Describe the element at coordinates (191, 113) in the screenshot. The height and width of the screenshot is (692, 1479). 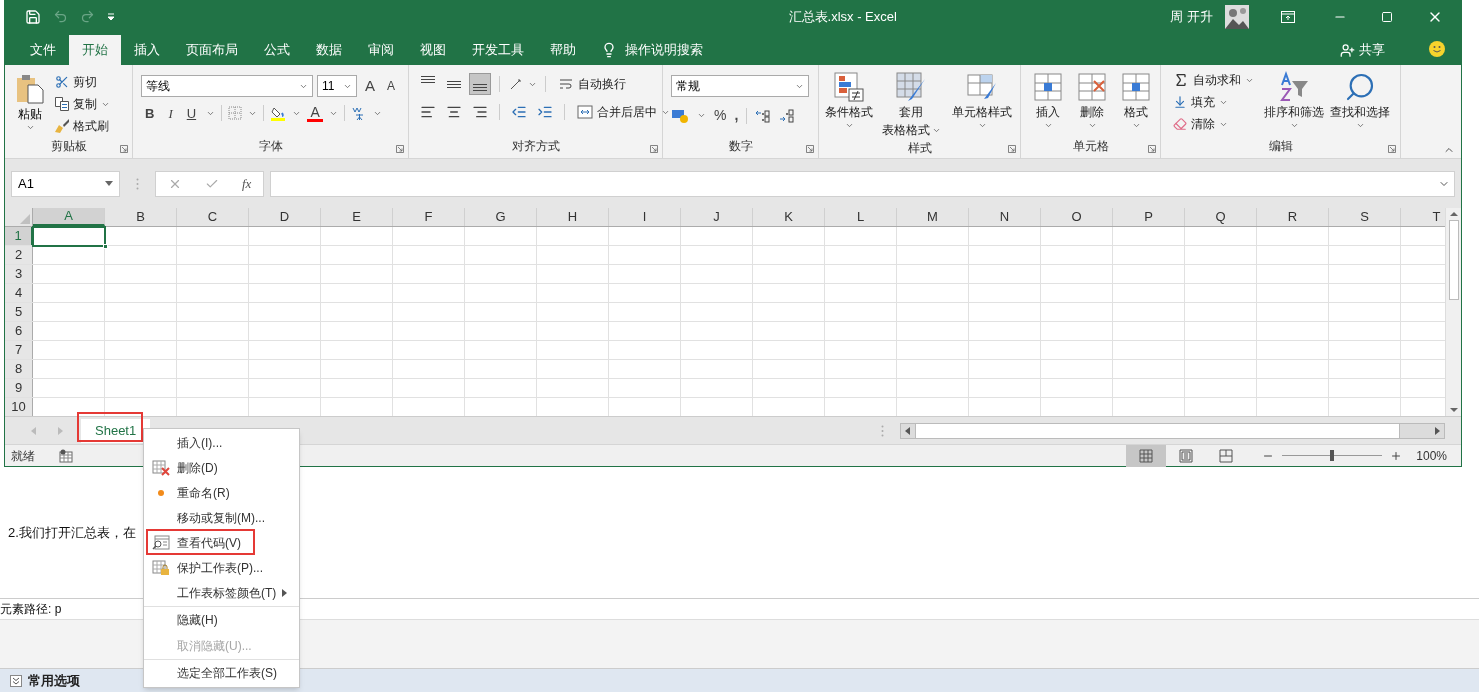
I see `underline-button: U` at that location.